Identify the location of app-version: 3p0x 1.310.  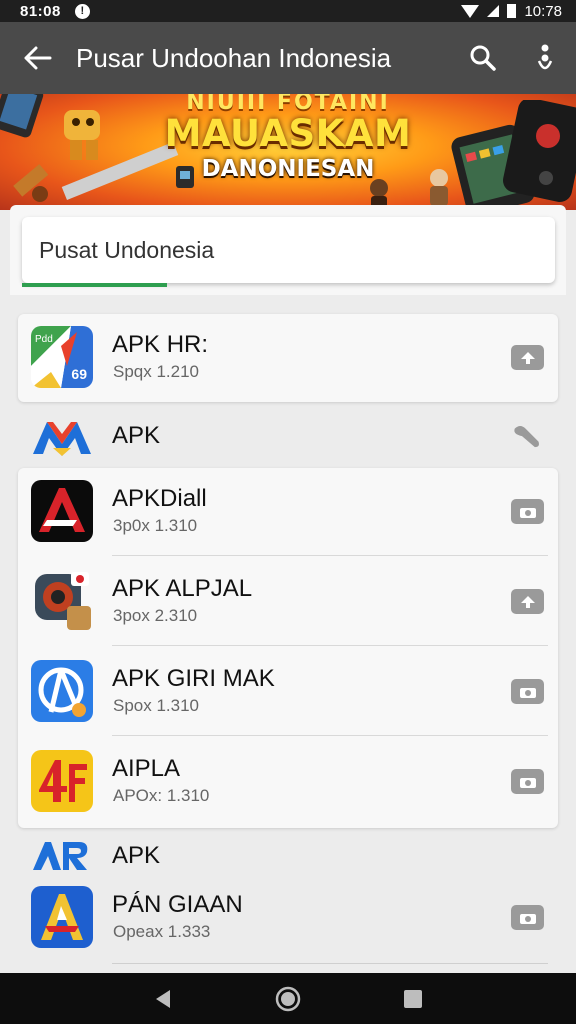
(155, 525).